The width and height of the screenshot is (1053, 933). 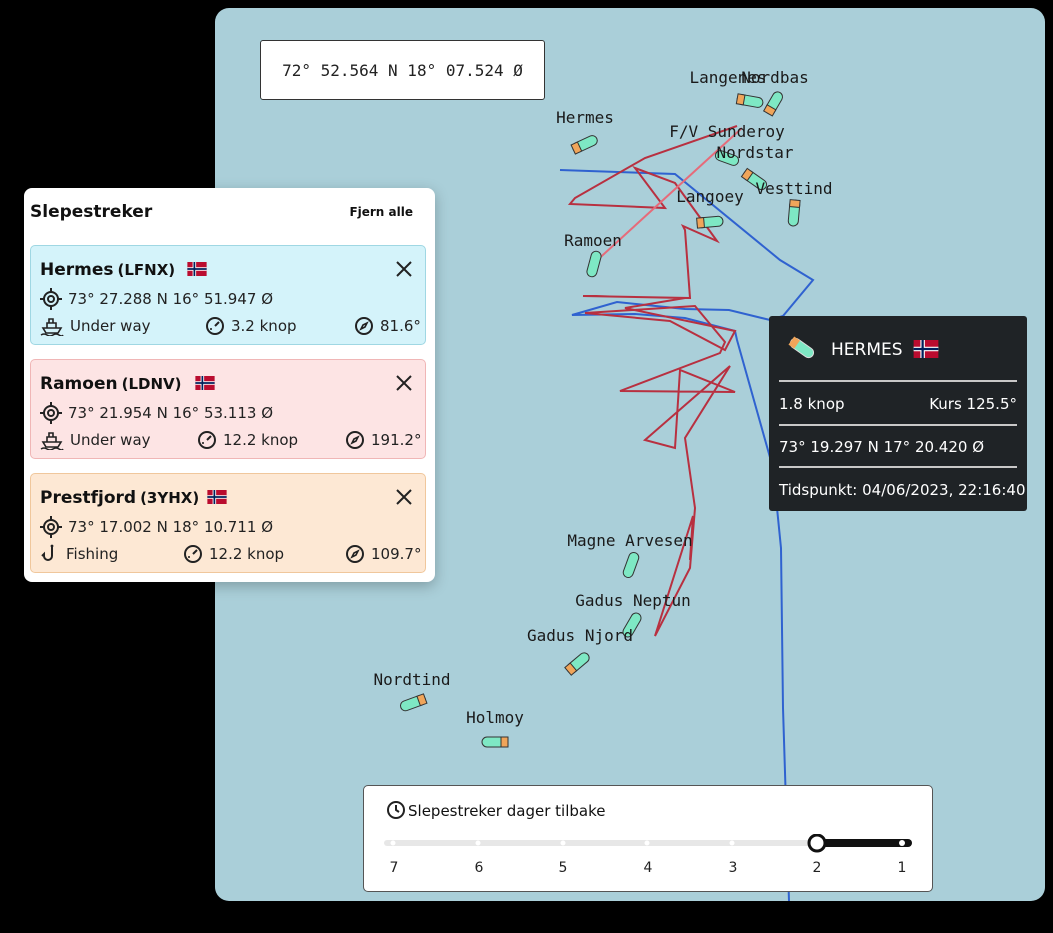 I want to click on timeline-panel: Slepestreker dager tilbake 7 6 5 4 3 2 1, so click(x=648, y=838).